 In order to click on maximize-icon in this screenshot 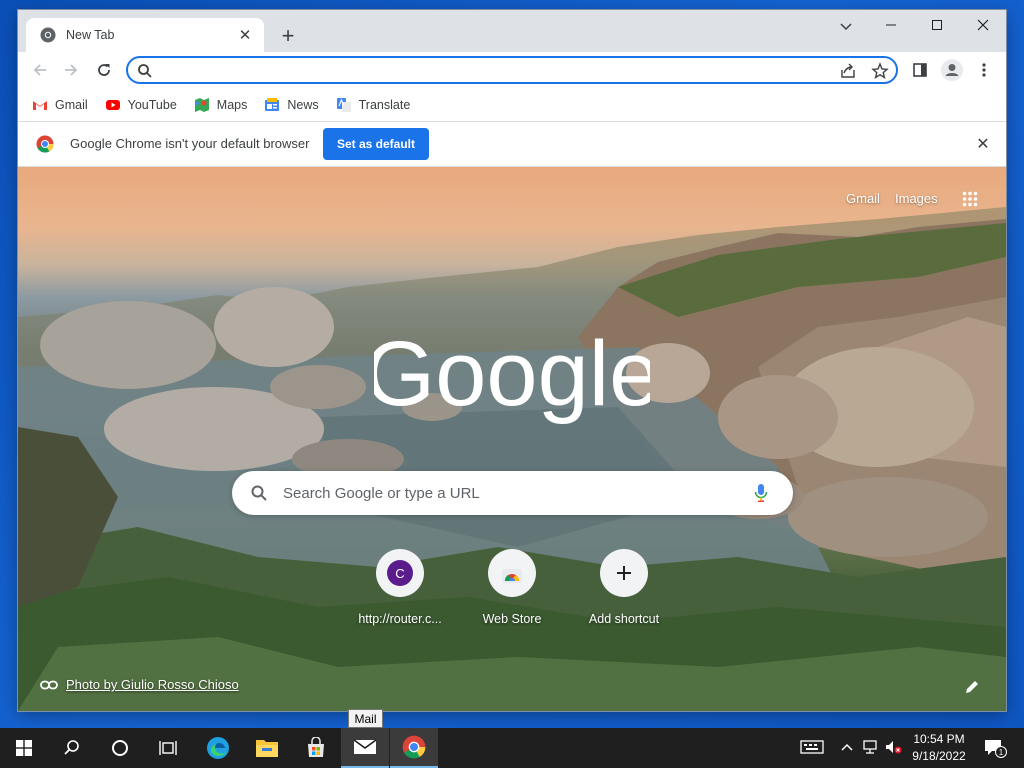, I will do `click(937, 25)`.